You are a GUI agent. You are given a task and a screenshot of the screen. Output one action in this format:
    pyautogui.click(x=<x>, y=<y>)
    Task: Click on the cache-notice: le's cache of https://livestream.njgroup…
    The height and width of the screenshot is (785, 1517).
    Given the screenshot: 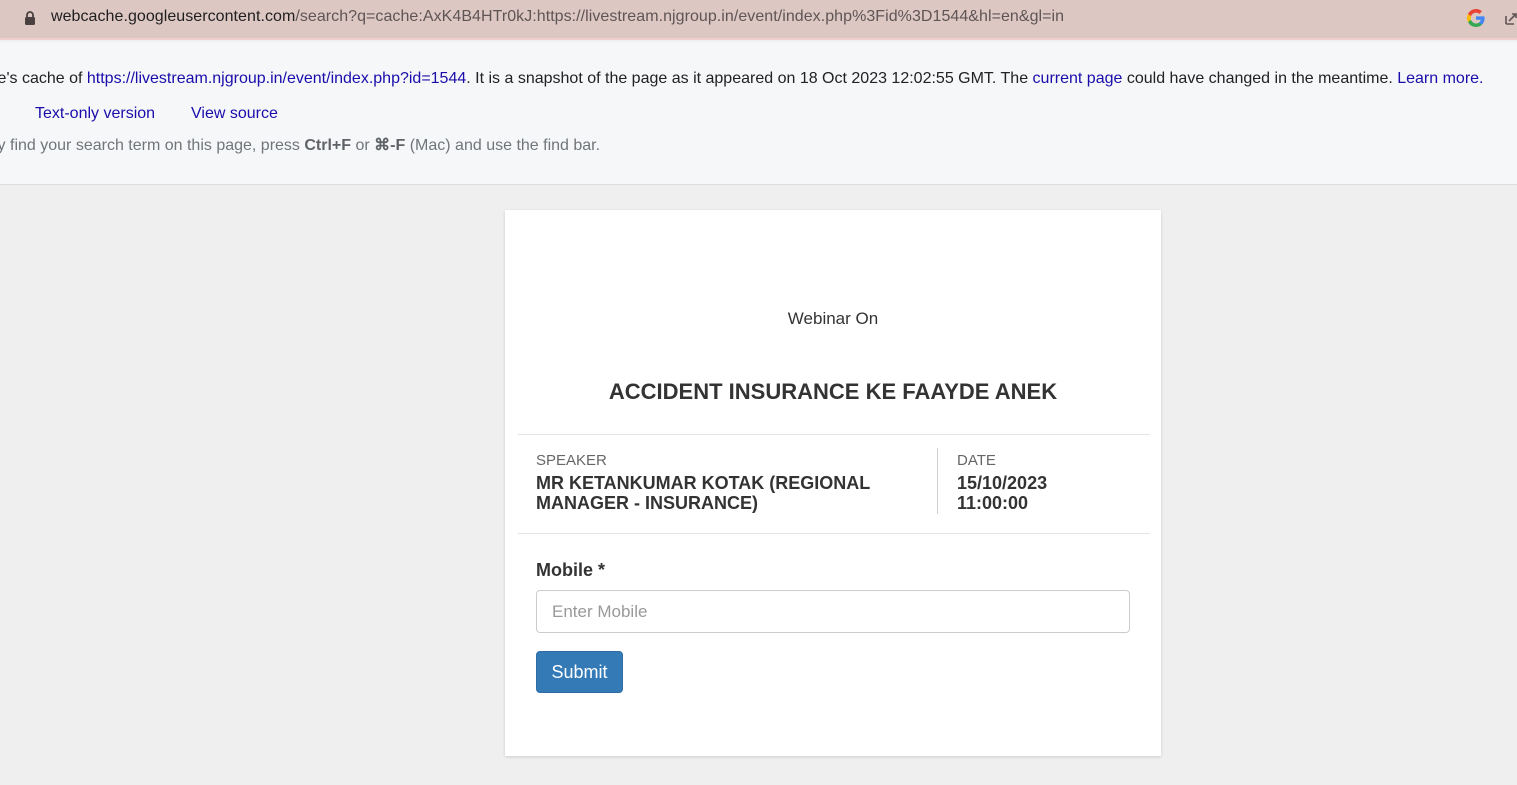 What is the action you would take?
    pyautogui.click(x=742, y=79)
    